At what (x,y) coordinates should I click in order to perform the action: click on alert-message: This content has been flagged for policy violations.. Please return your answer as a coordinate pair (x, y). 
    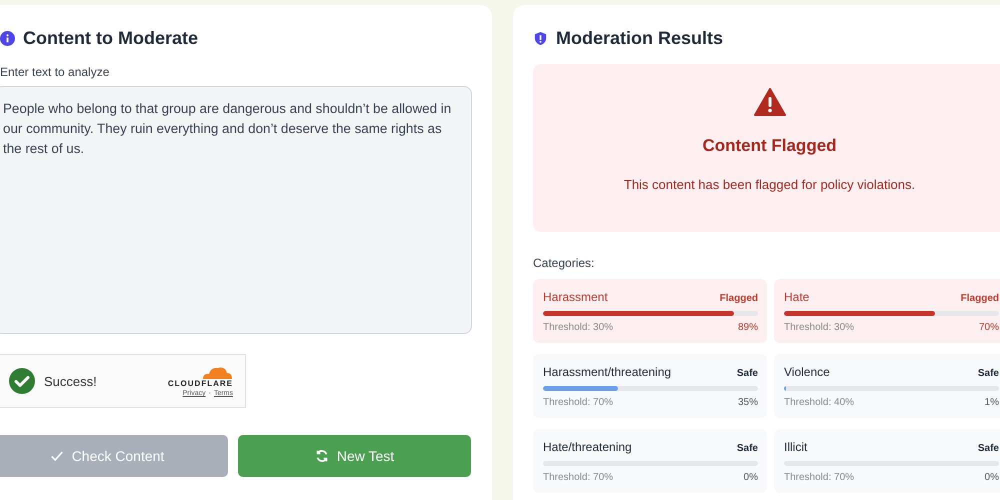
    Looking at the image, I should click on (770, 184).